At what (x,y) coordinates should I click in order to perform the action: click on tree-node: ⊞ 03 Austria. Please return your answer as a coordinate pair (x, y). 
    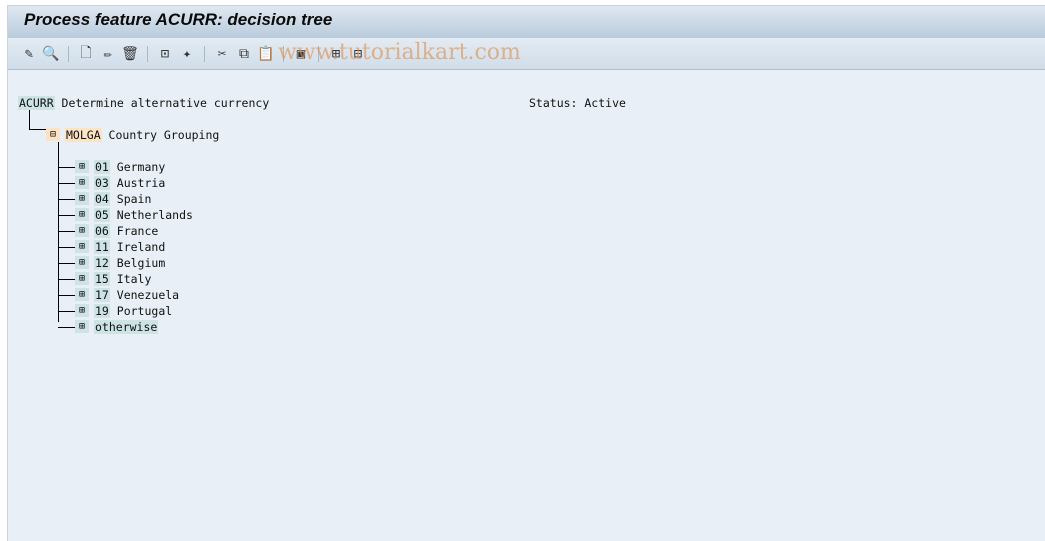
    Looking at the image, I should click on (120, 183).